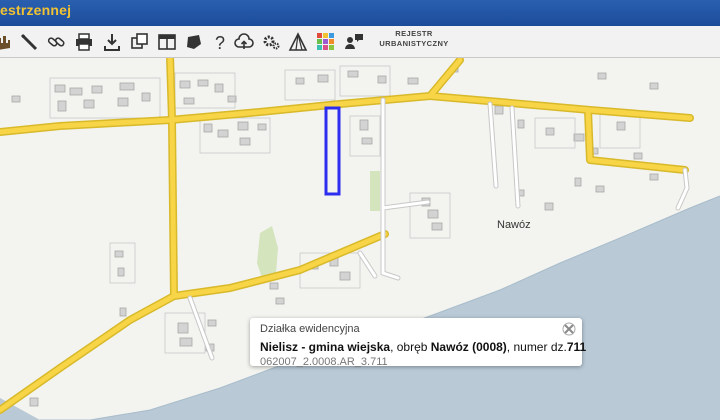 This screenshot has width=720, height=420. I want to click on help-icon: ?, so click(220, 42).